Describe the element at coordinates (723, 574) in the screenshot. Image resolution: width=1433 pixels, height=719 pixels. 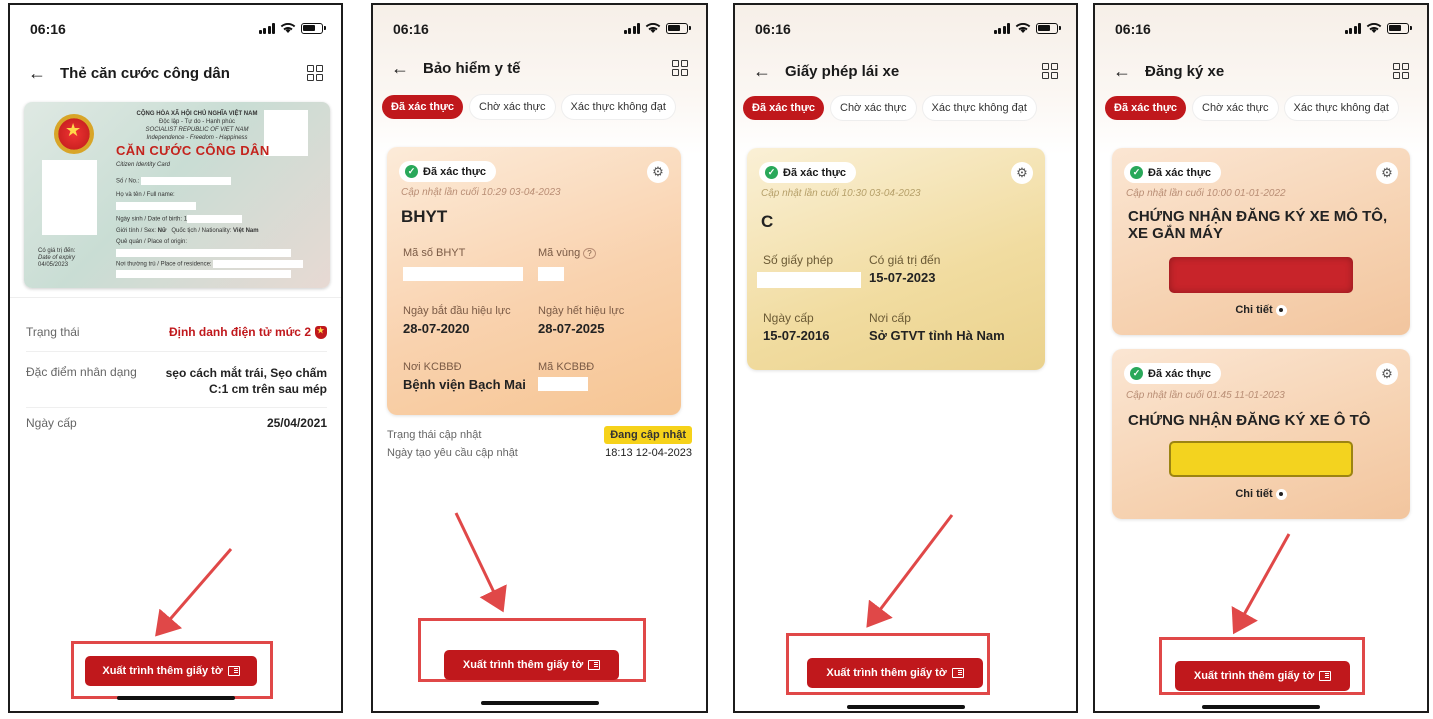
I see `annotation-arrows` at that location.